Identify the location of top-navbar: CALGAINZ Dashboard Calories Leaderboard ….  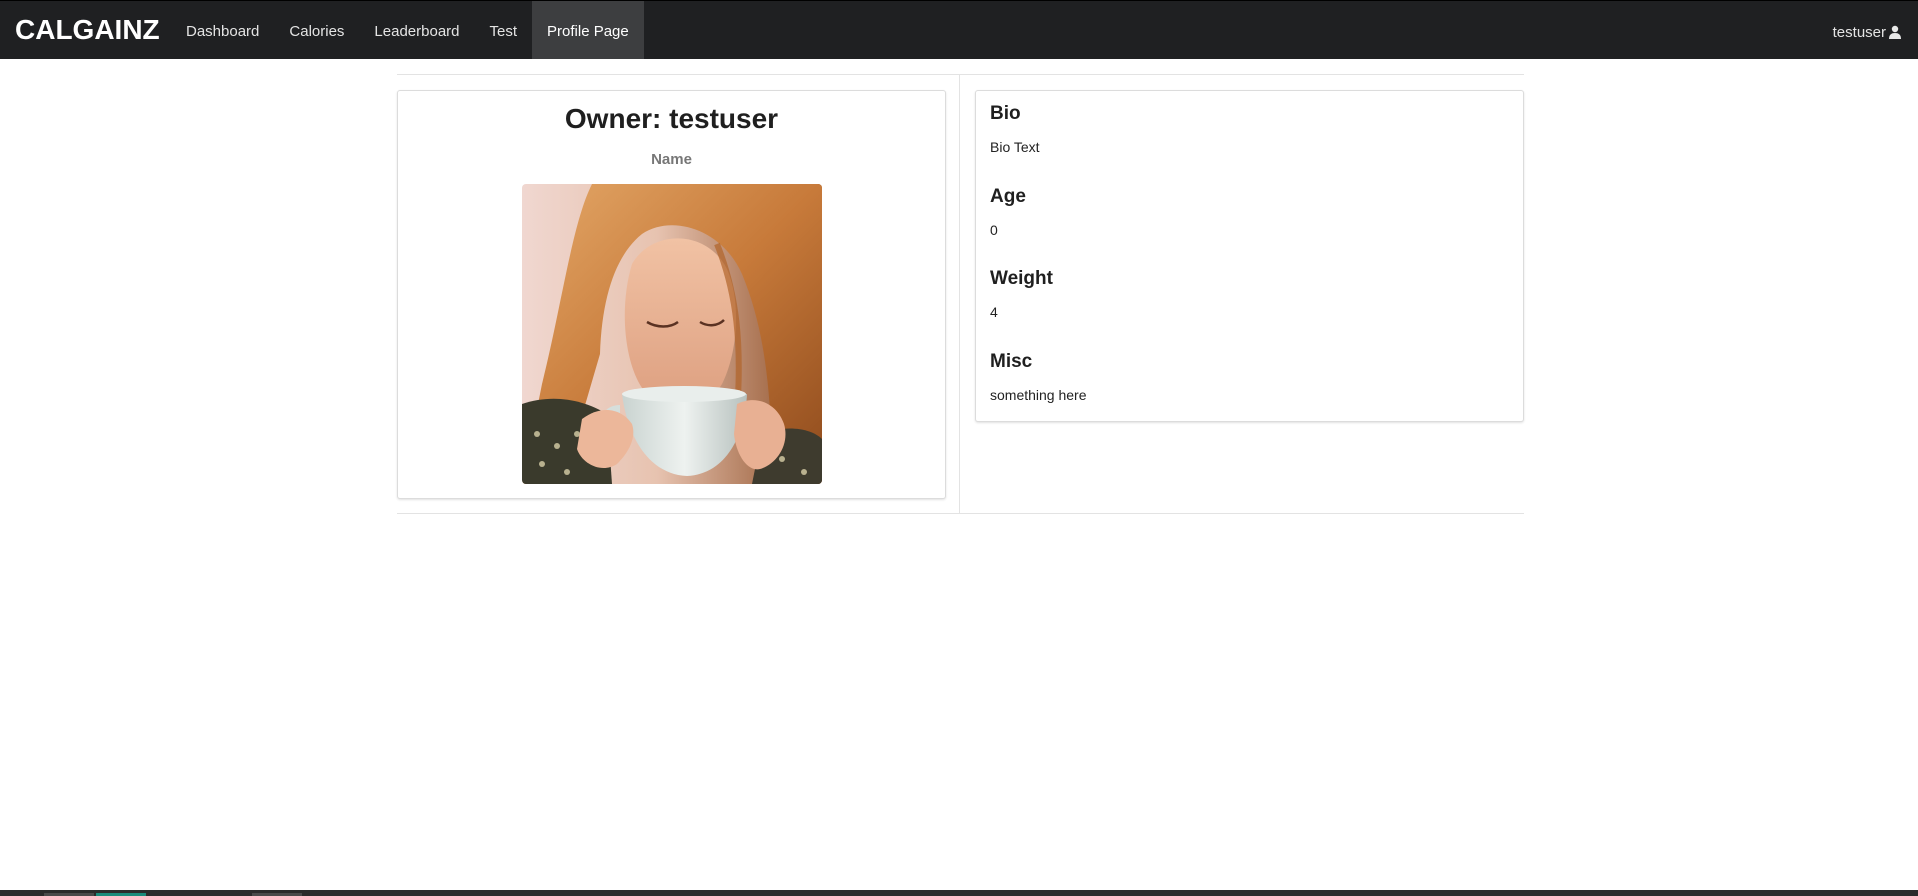
(959, 29).